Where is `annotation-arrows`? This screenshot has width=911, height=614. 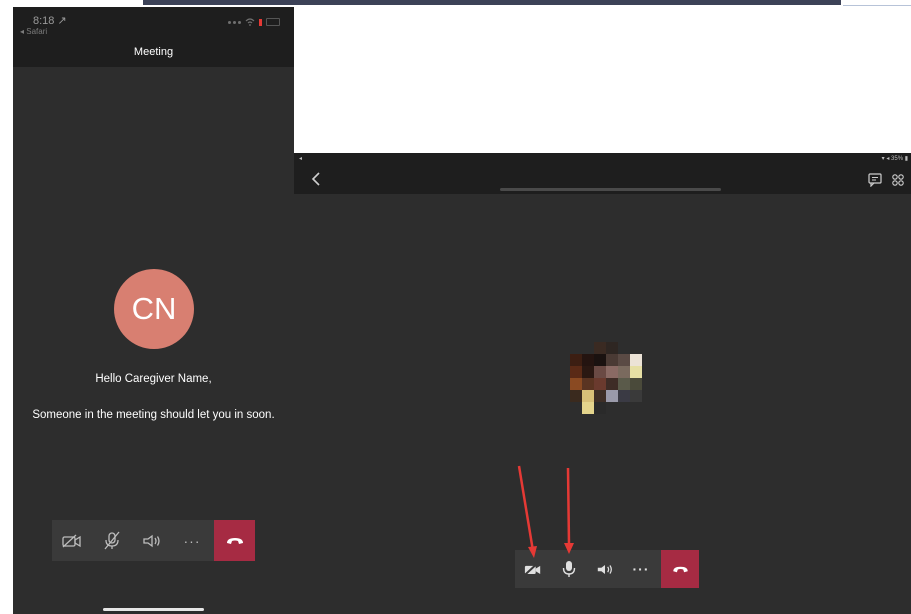
annotation-arrows is located at coordinates (545, 511).